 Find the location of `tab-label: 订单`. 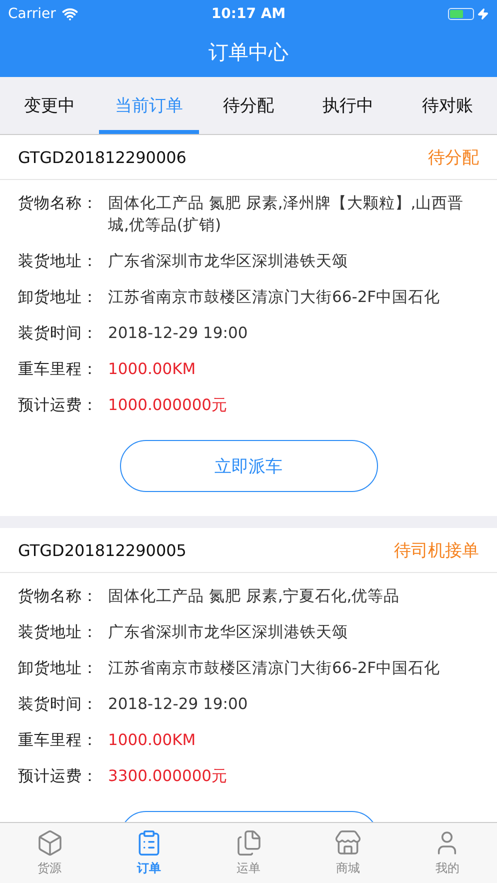

tab-label: 订单 is located at coordinates (149, 868).